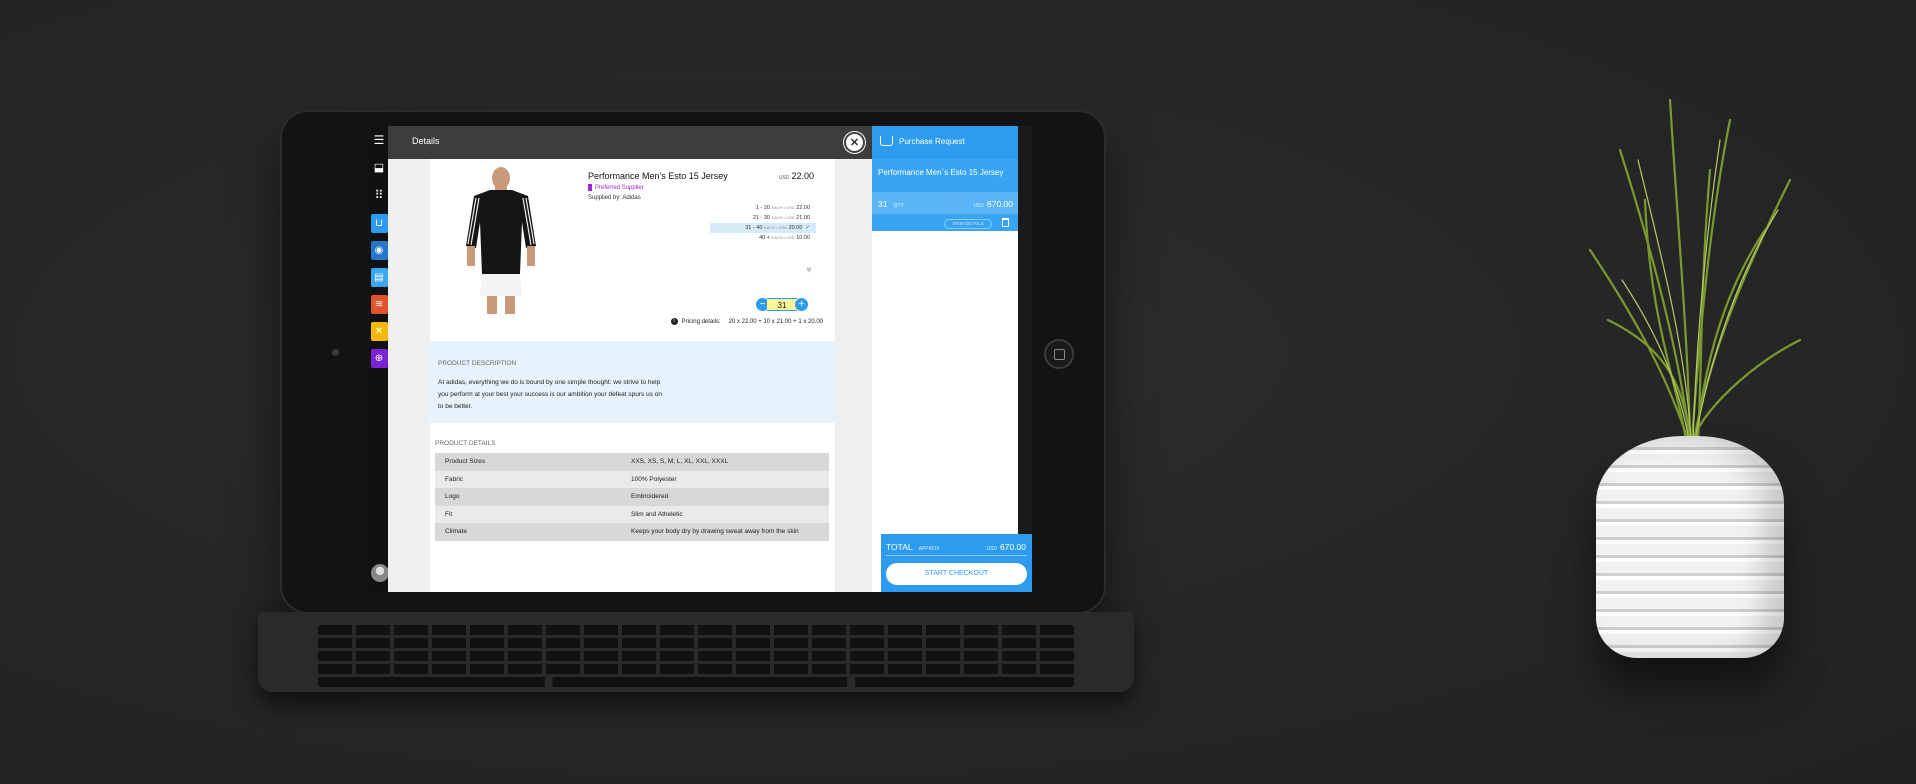  Describe the element at coordinates (803, 208) in the screenshot. I see `tier-price: 22.00` at that location.